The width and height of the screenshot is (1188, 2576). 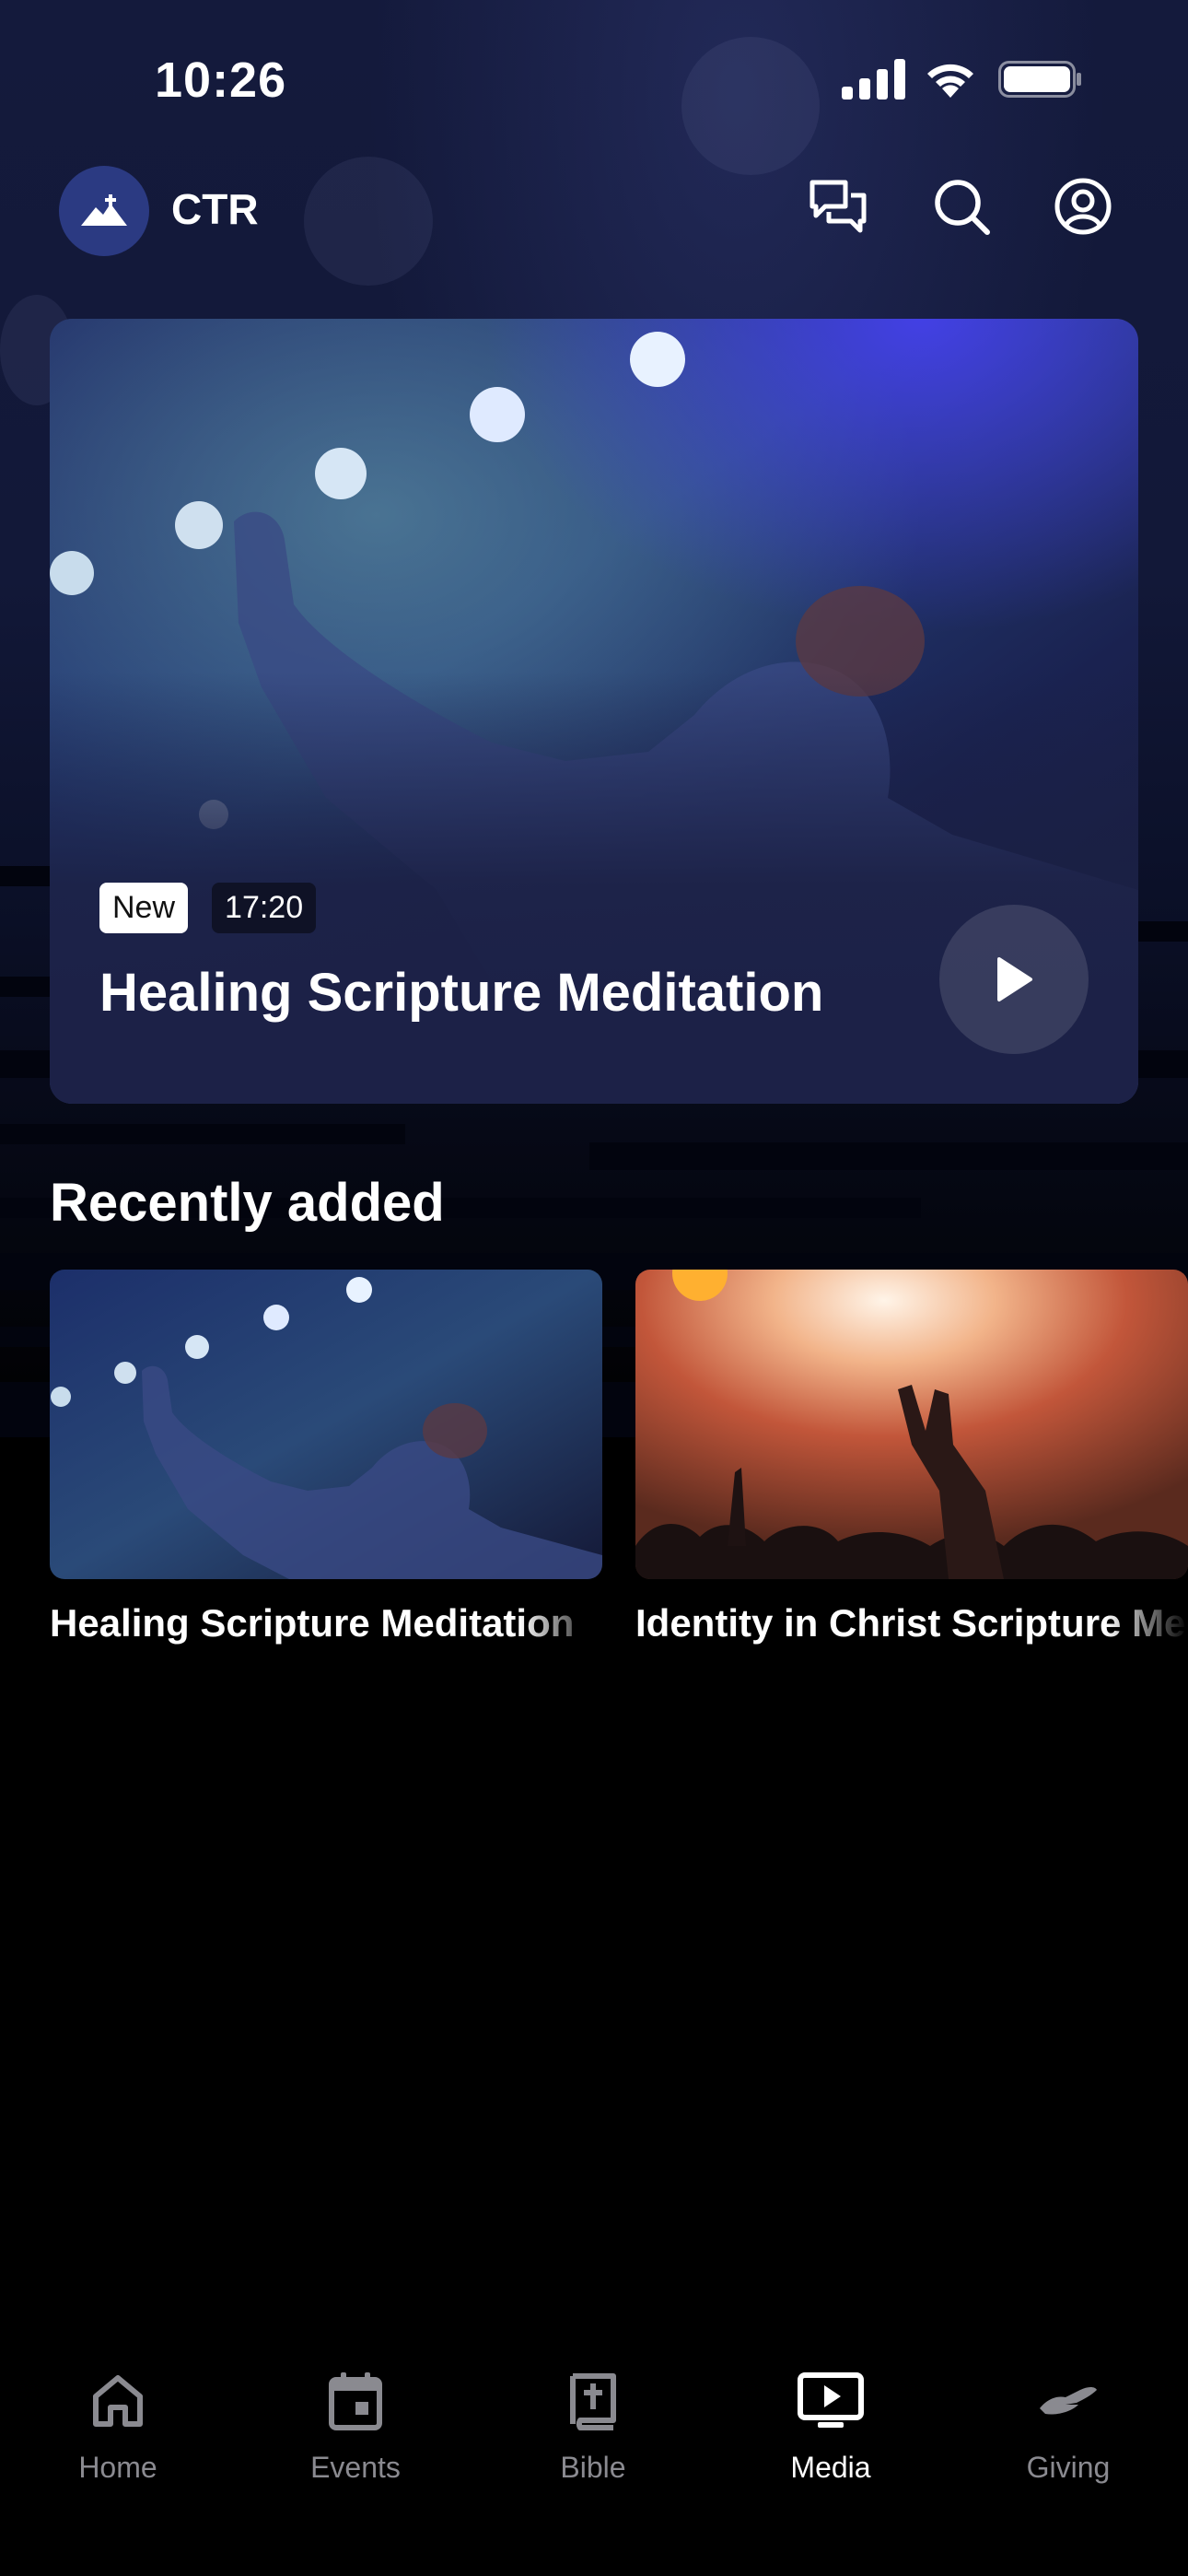 I want to click on play-icon, so click(x=1014, y=979).